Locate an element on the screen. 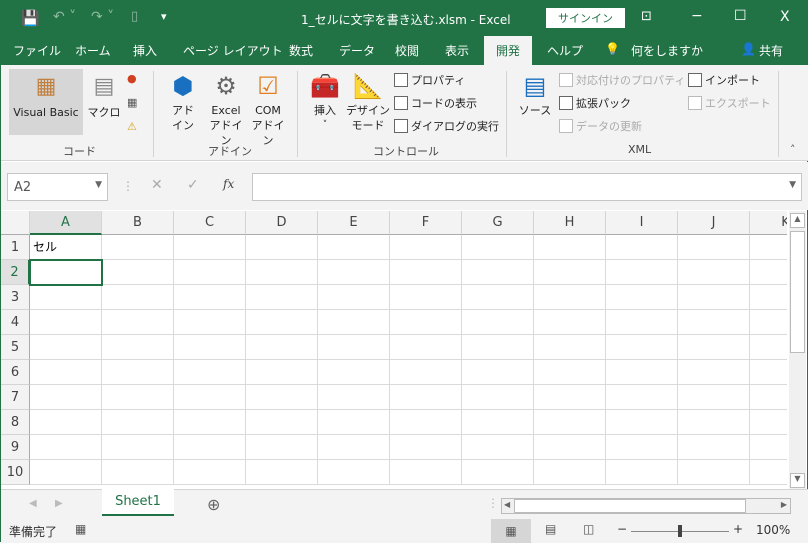 Image resolution: width=808 pixels, height=543 pixels. cell-E3 is located at coordinates (354, 297).